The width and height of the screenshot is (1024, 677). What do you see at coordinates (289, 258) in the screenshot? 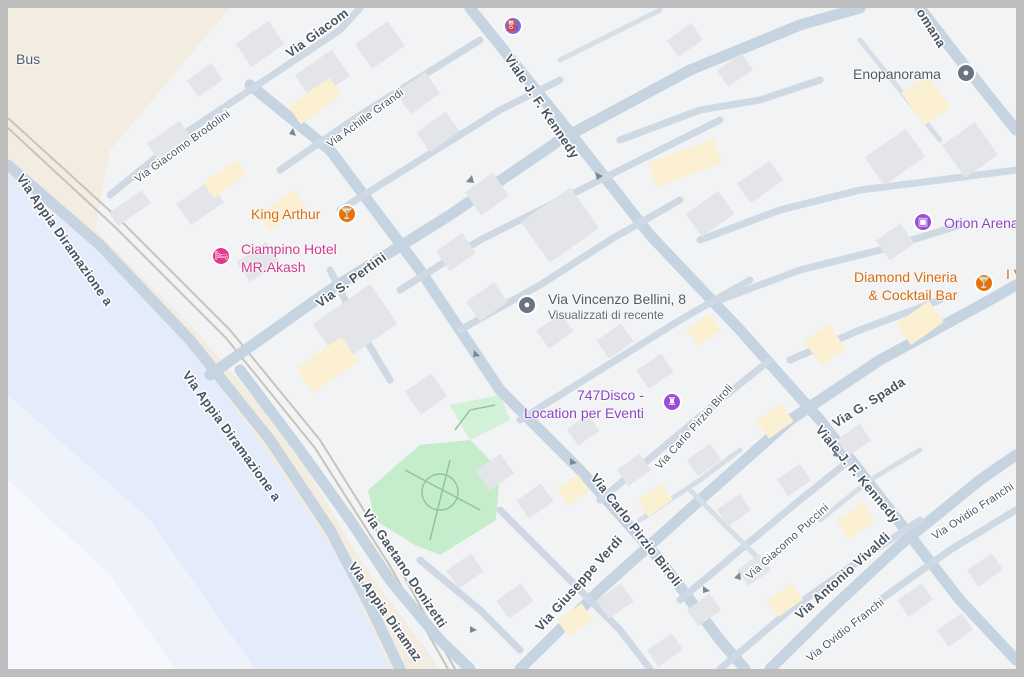
I see `ciampino-hotel-label: Ciampino Hotel MR.Akash` at bounding box center [289, 258].